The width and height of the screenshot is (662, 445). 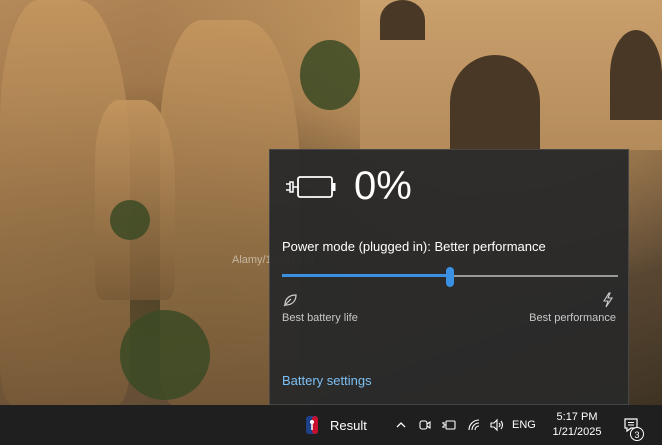 What do you see at coordinates (524, 425) in the screenshot?
I see `language-indicator: ENG` at bounding box center [524, 425].